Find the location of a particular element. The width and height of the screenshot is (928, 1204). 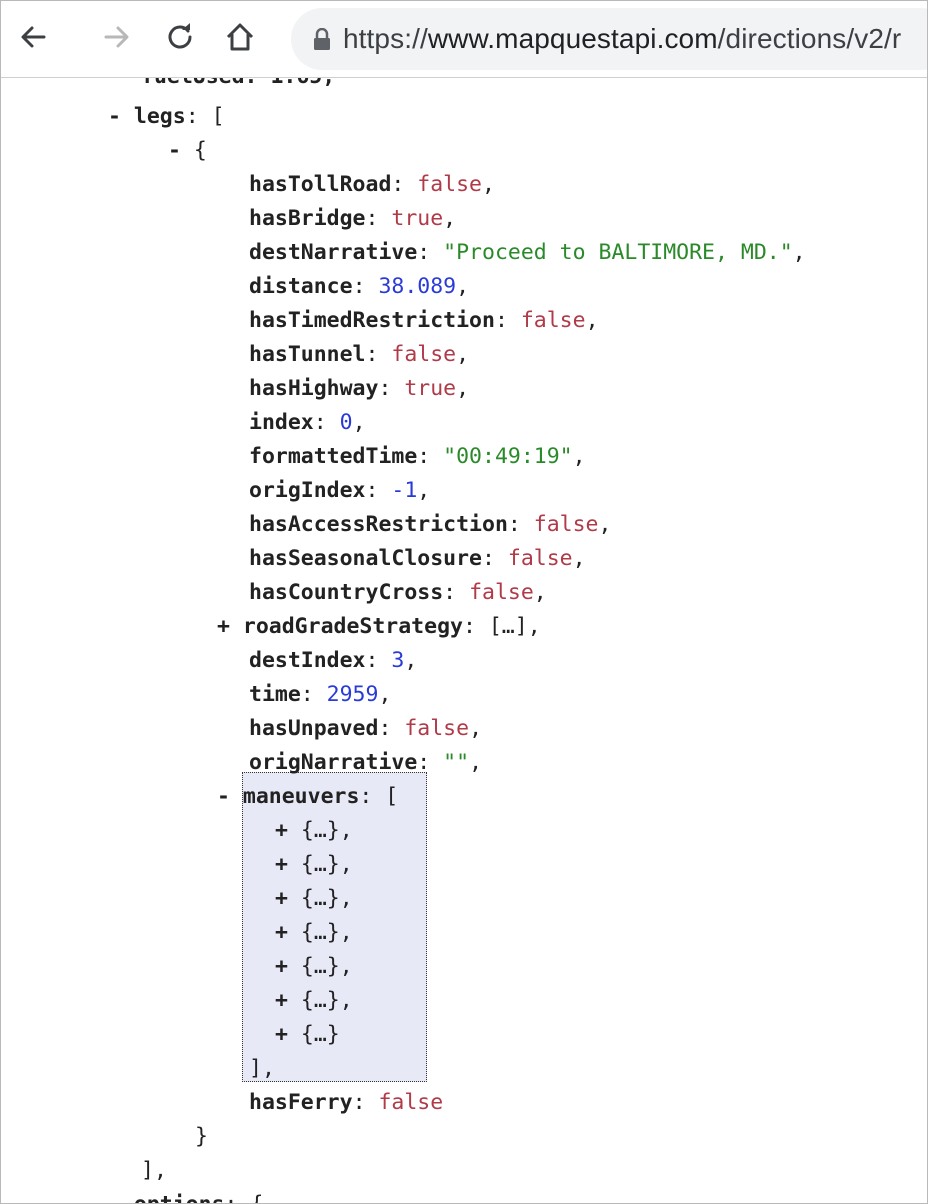

property-key: origNarrative is located at coordinates (333, 762).